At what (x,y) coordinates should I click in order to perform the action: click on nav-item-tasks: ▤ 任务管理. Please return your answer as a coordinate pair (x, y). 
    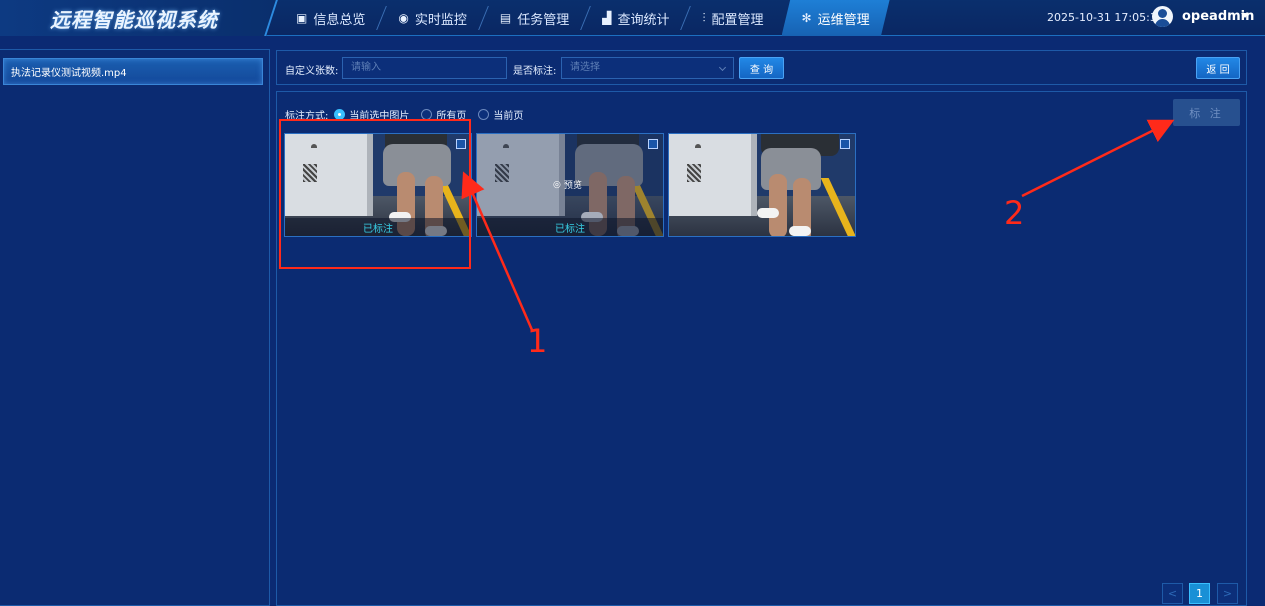
    Looking at the image, I should click on (534, 18).